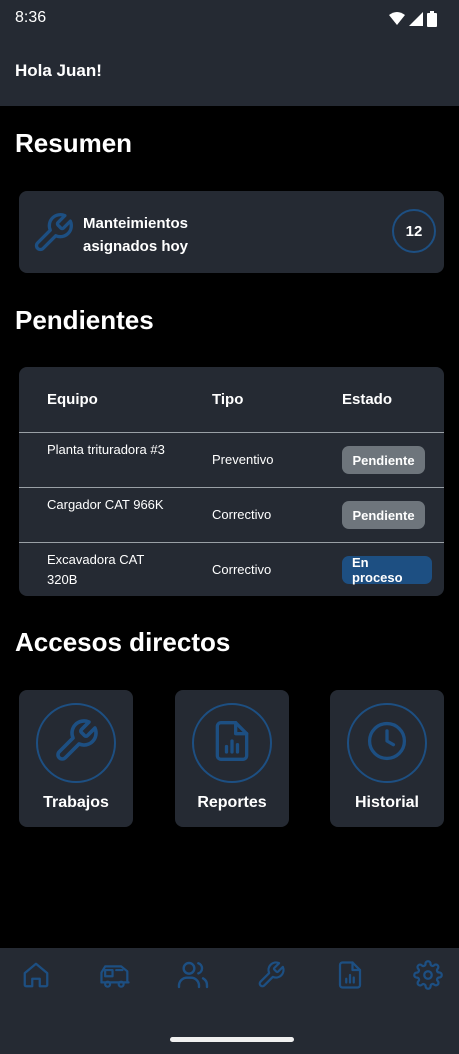 The height and width of the screenshot is (1054, 459). I want to click on shortcuts-title: Accesos directos, so click(123, 642).